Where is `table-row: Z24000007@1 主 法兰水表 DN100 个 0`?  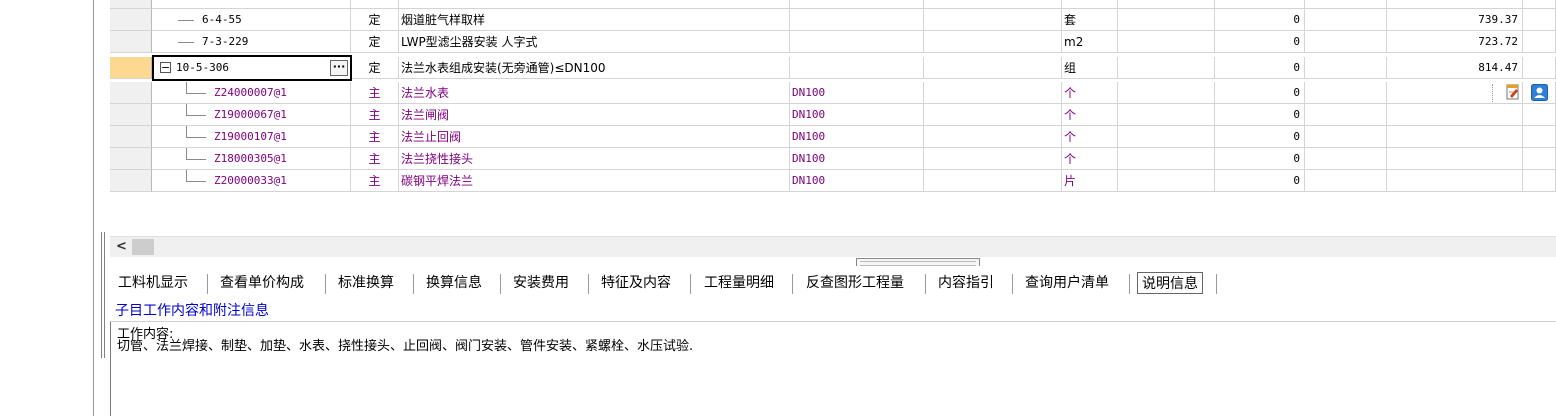 table-row: Z24000007@1 主 法兰水表 DN100 个 0 is located at coordinates (833, 93).